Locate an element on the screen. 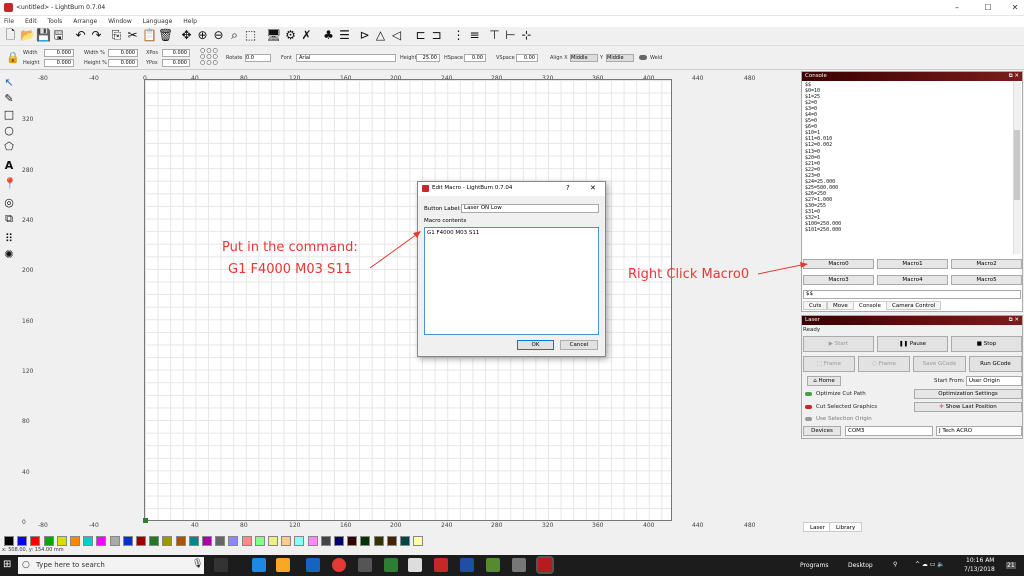 The width and height of the screenshot is (1024, 576). annotation-arrows is located at coordinates (588, 253).